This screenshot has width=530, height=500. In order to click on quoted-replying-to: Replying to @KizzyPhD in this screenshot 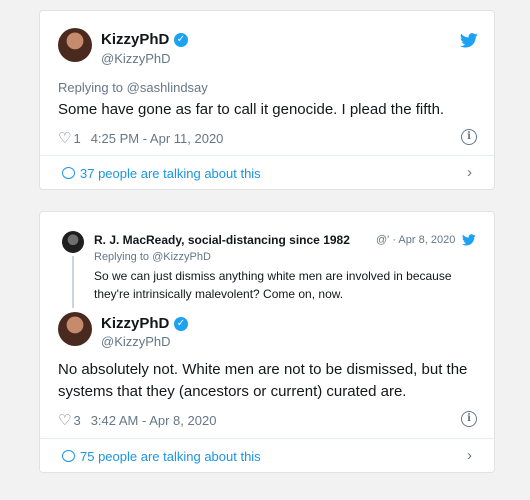, I will do `click(152, 257)`.